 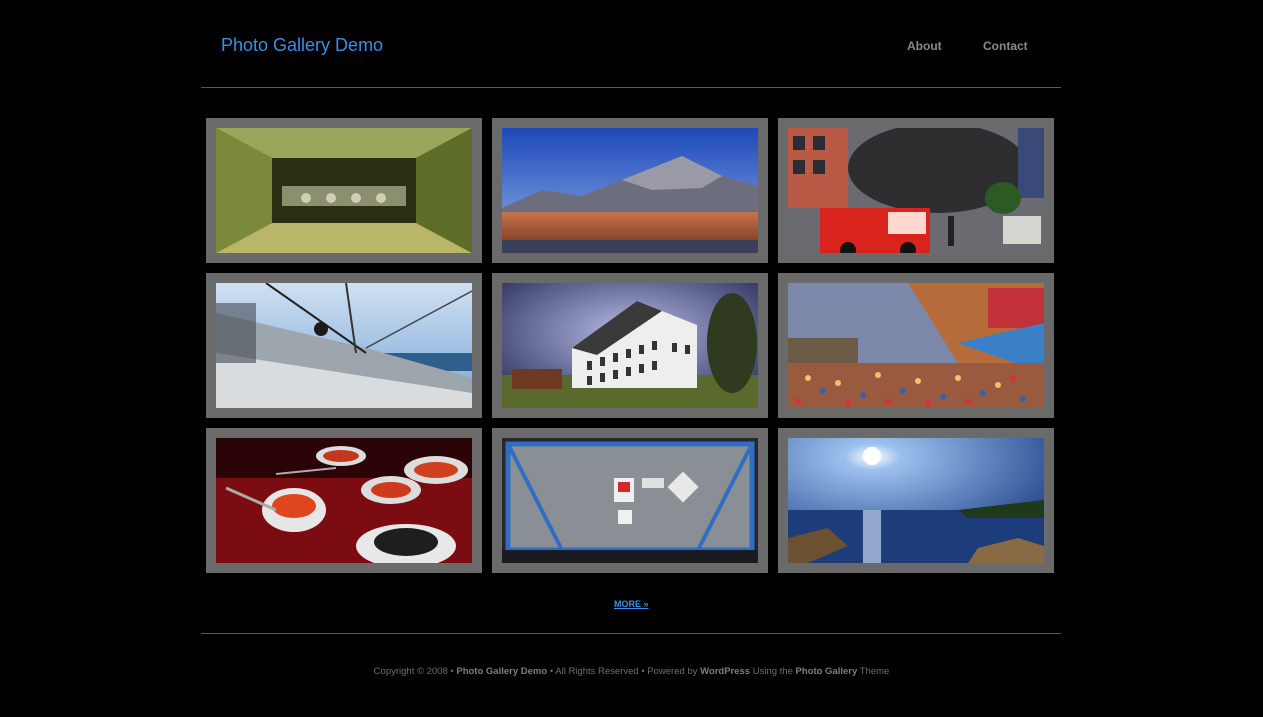 I want to click on gallery-tile-container, so click(x=630, y=500).